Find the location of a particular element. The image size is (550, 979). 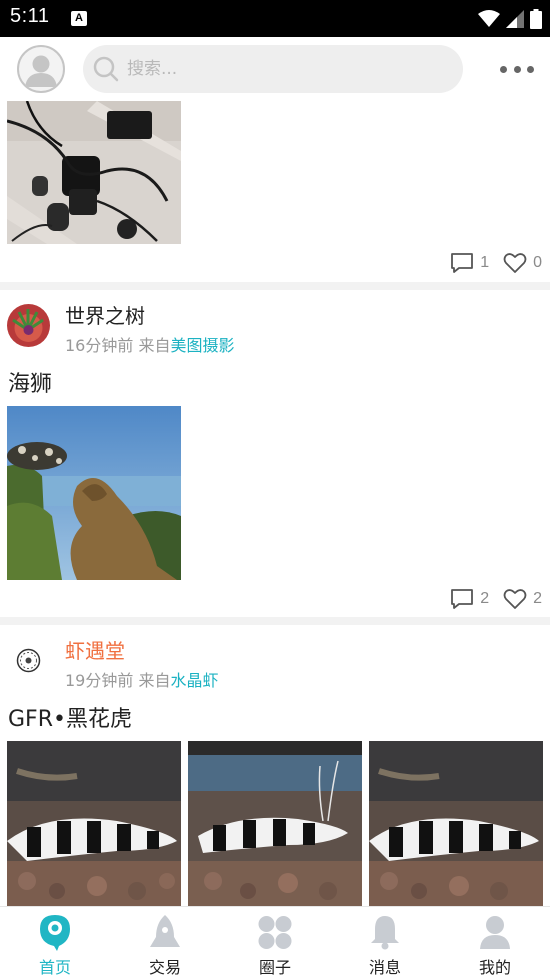

person-icon is located at coordinates (495, 932).